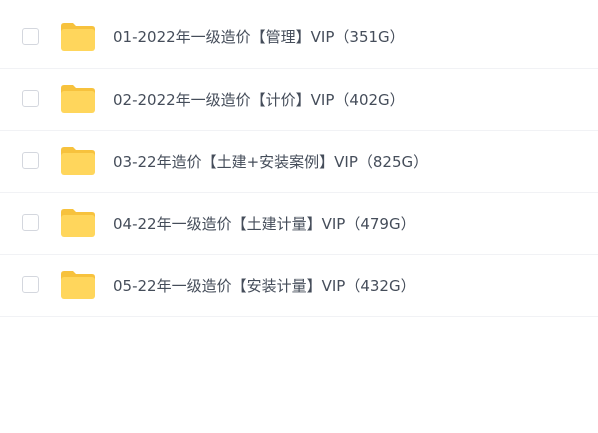 This screenshot has height=433, width=598. I want to click on file-name: 03-22年造价【土建+安装案例】VIP（825G）, so click(270, 162).